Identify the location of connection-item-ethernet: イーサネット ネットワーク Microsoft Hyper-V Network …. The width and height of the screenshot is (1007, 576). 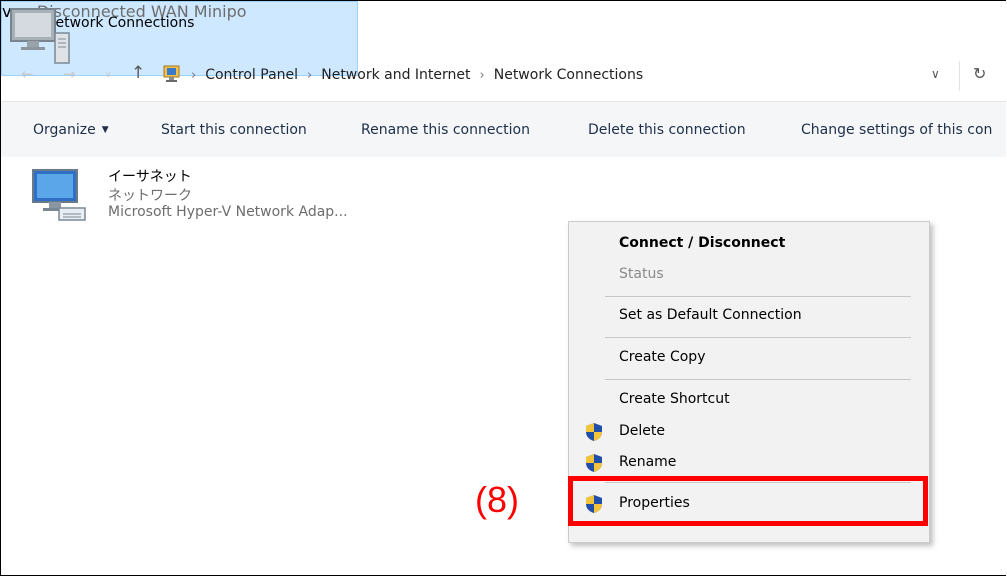
(204, 204).